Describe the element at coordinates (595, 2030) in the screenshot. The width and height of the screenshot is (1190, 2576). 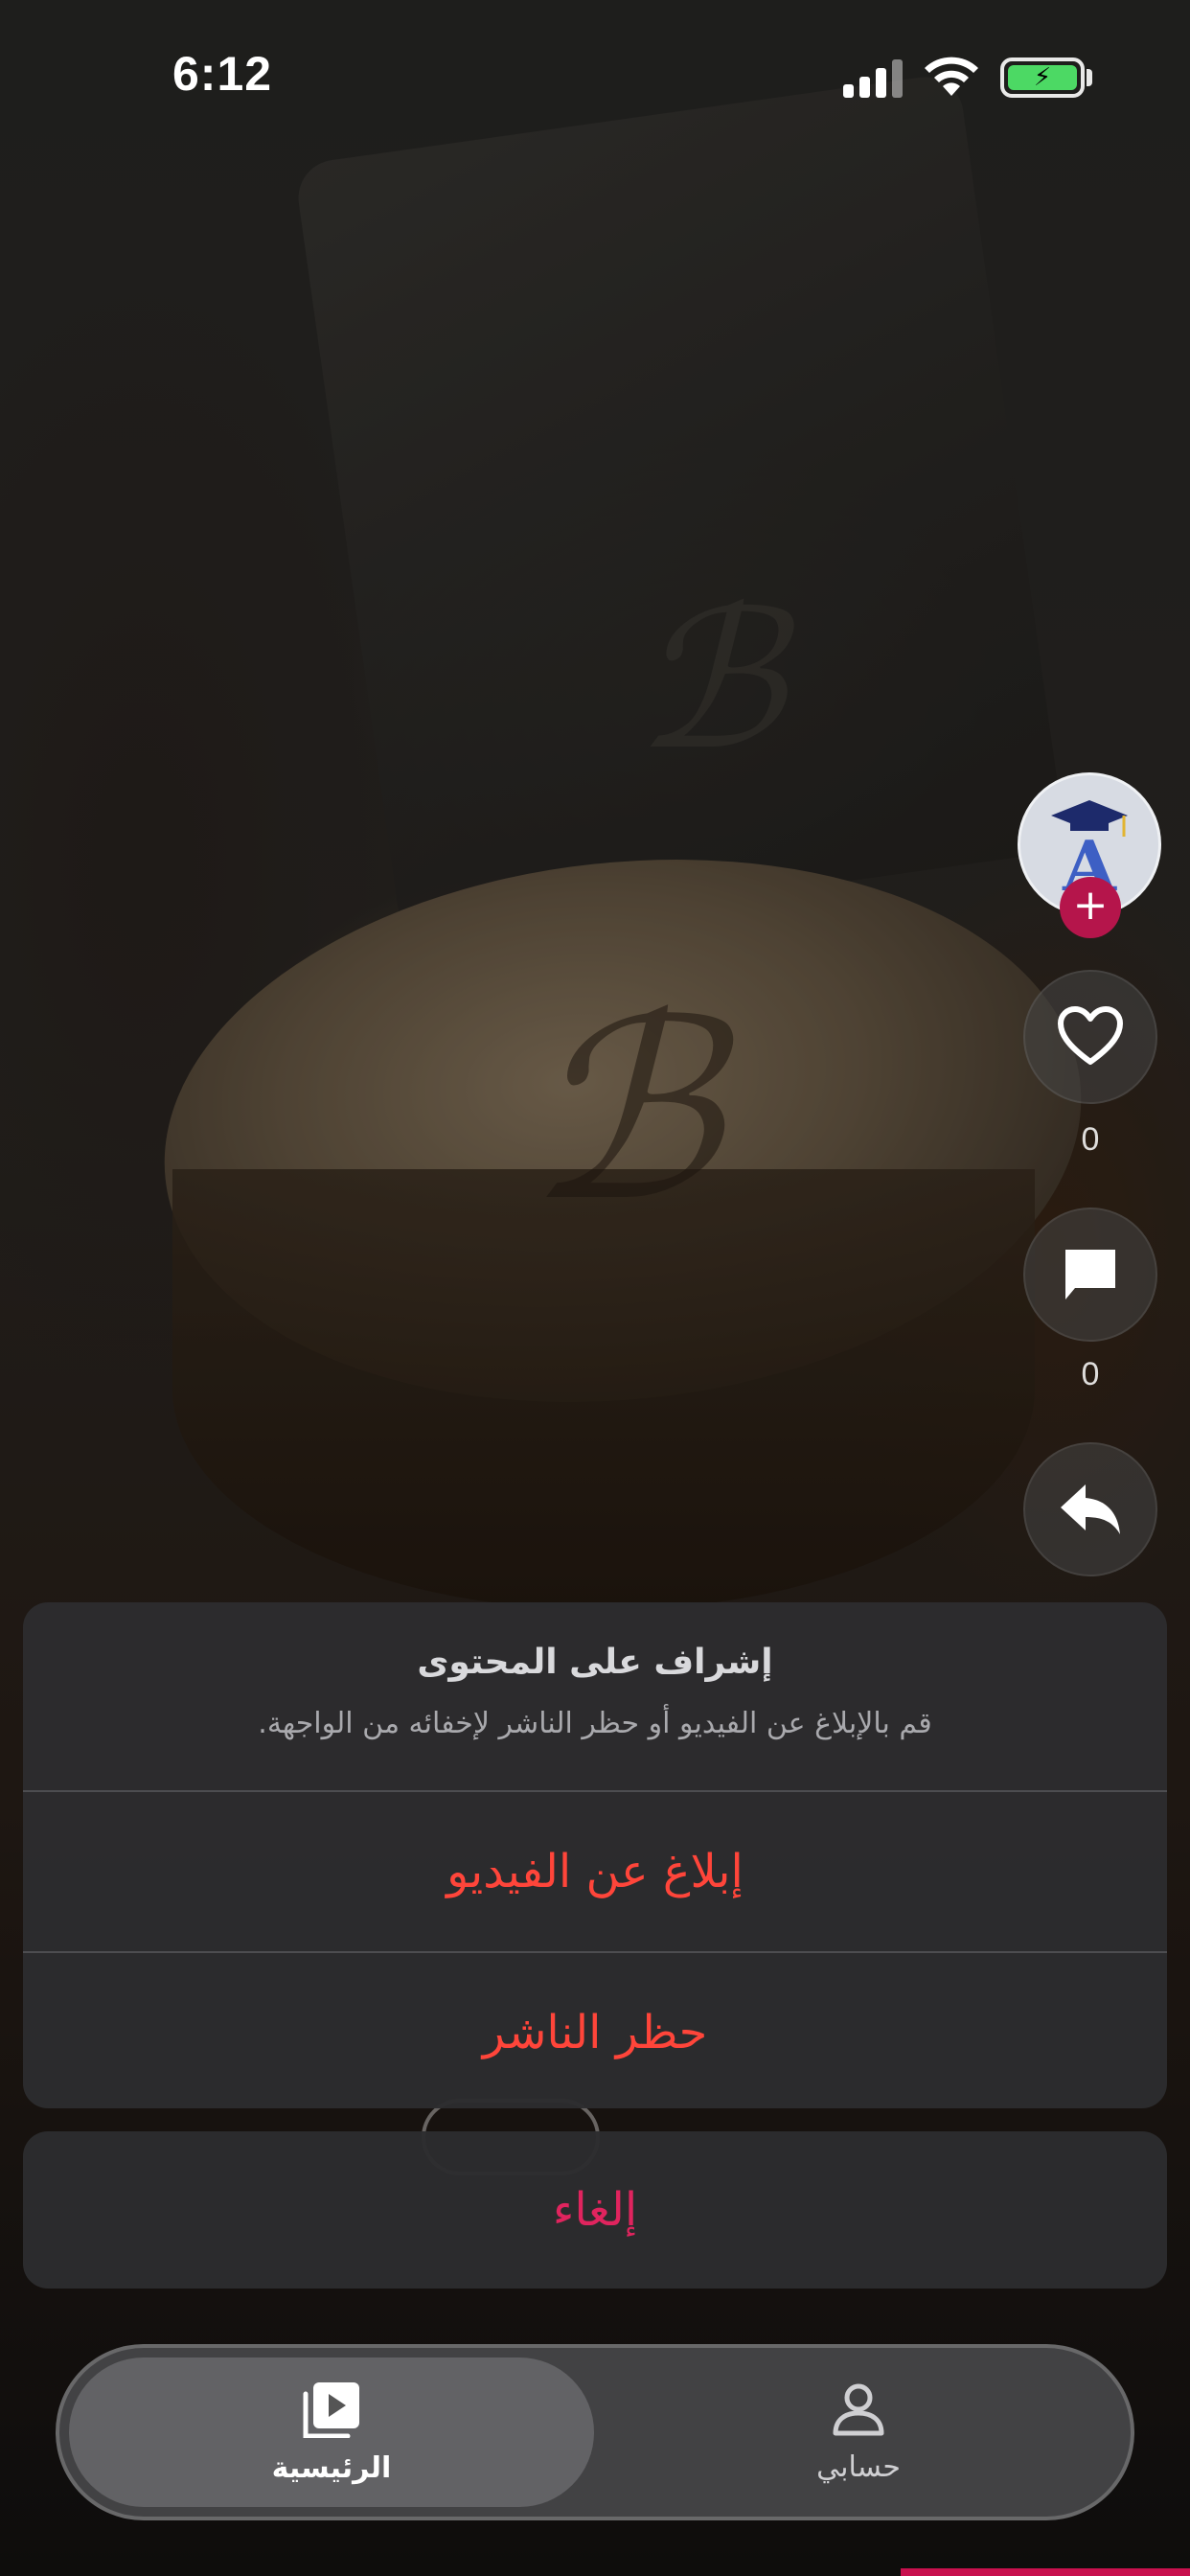
I see `block-publisher-button: حظر الناشر` at that location.